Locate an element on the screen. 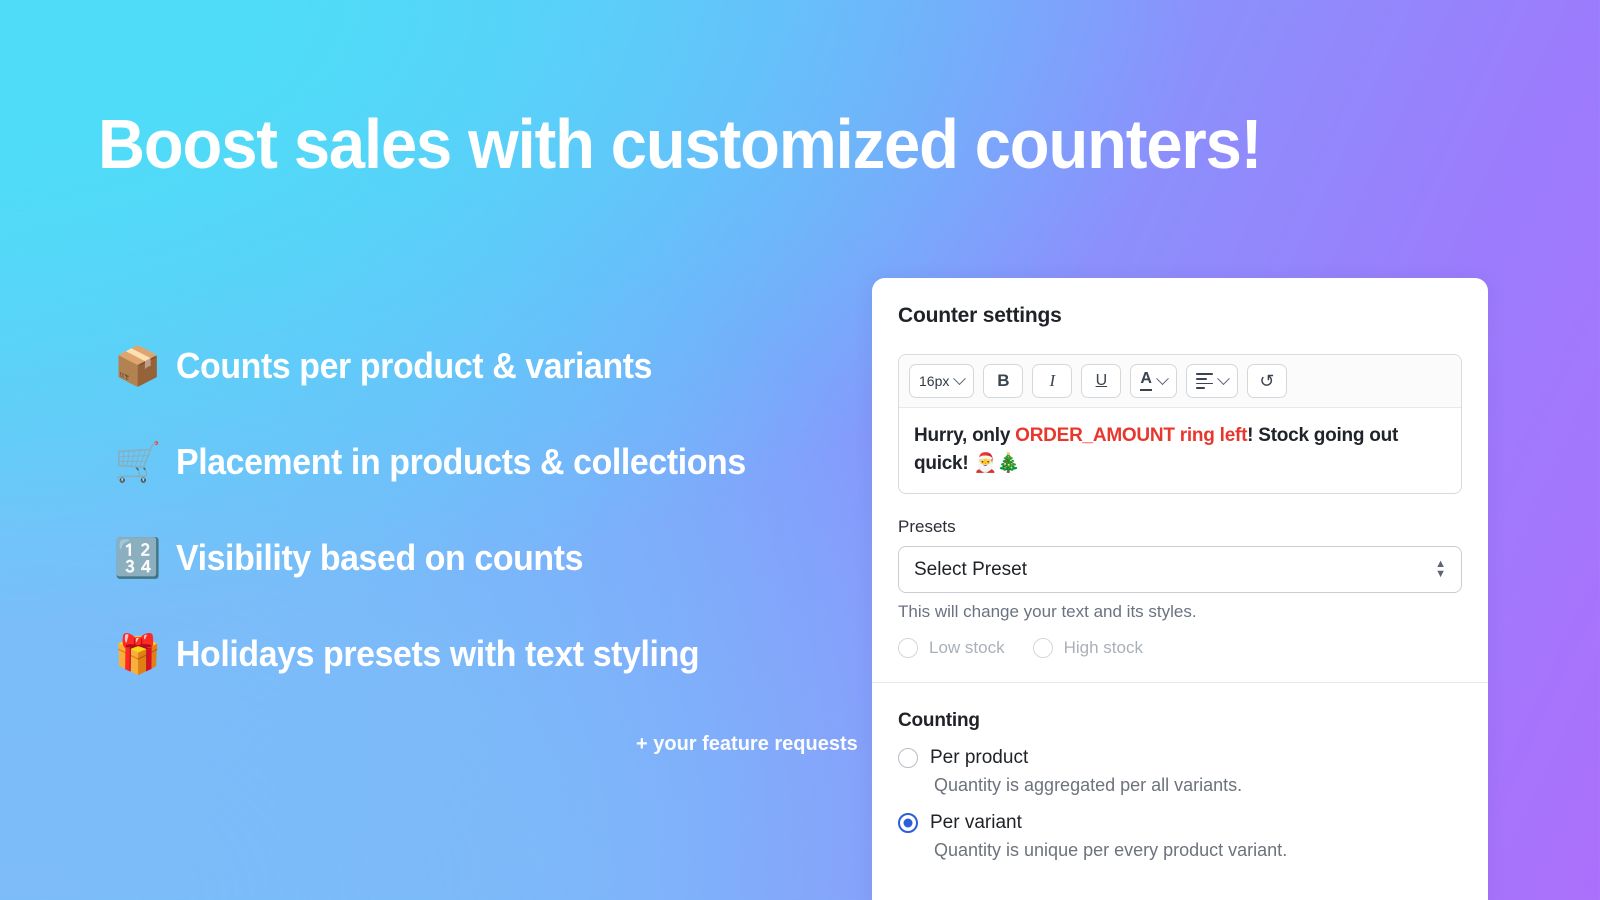  feature-label: Placement in products & collections is located at coordinates (461, 461).